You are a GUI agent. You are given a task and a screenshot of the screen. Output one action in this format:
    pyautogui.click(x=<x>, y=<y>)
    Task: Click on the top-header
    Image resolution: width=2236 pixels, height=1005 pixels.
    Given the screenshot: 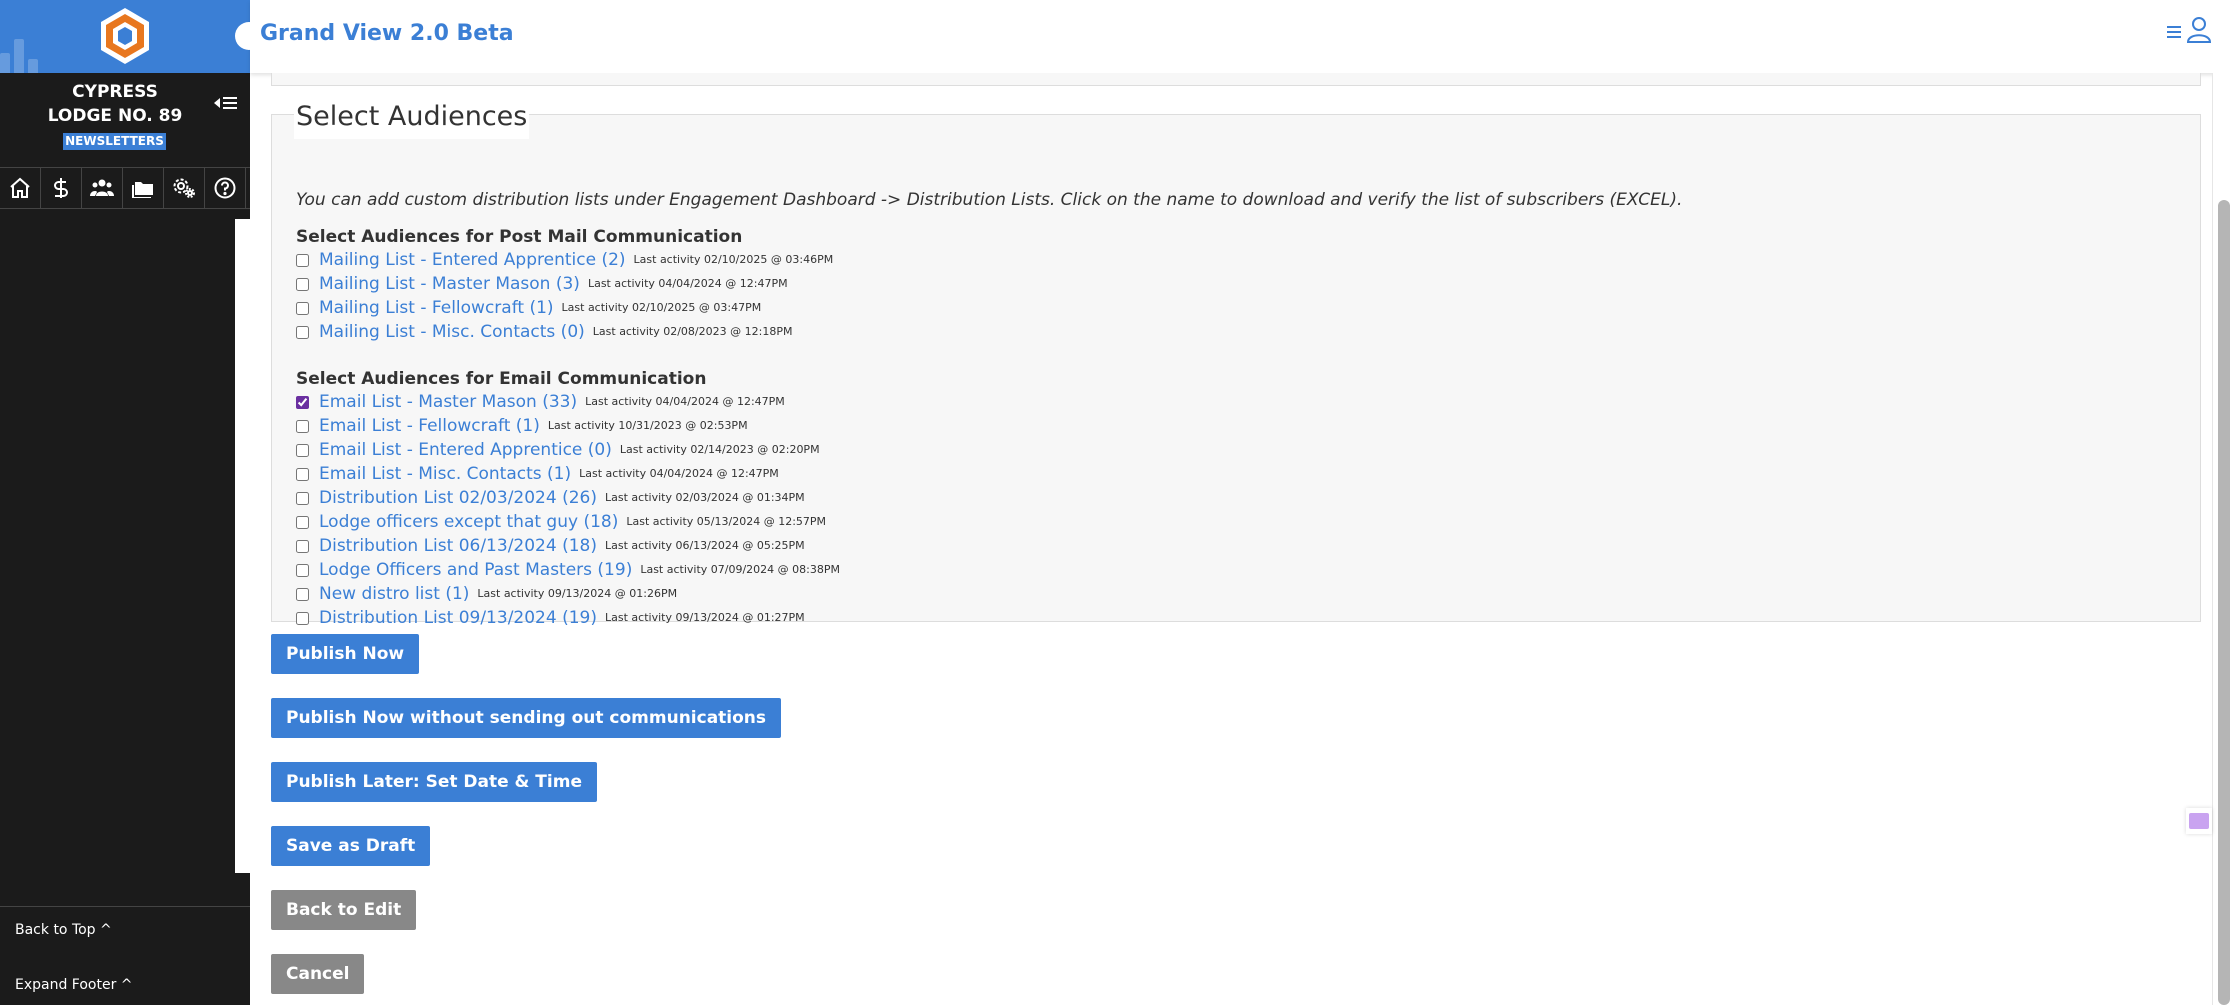 What is the action you would take?
    pyautogui.click(x=1243, y=36)
    